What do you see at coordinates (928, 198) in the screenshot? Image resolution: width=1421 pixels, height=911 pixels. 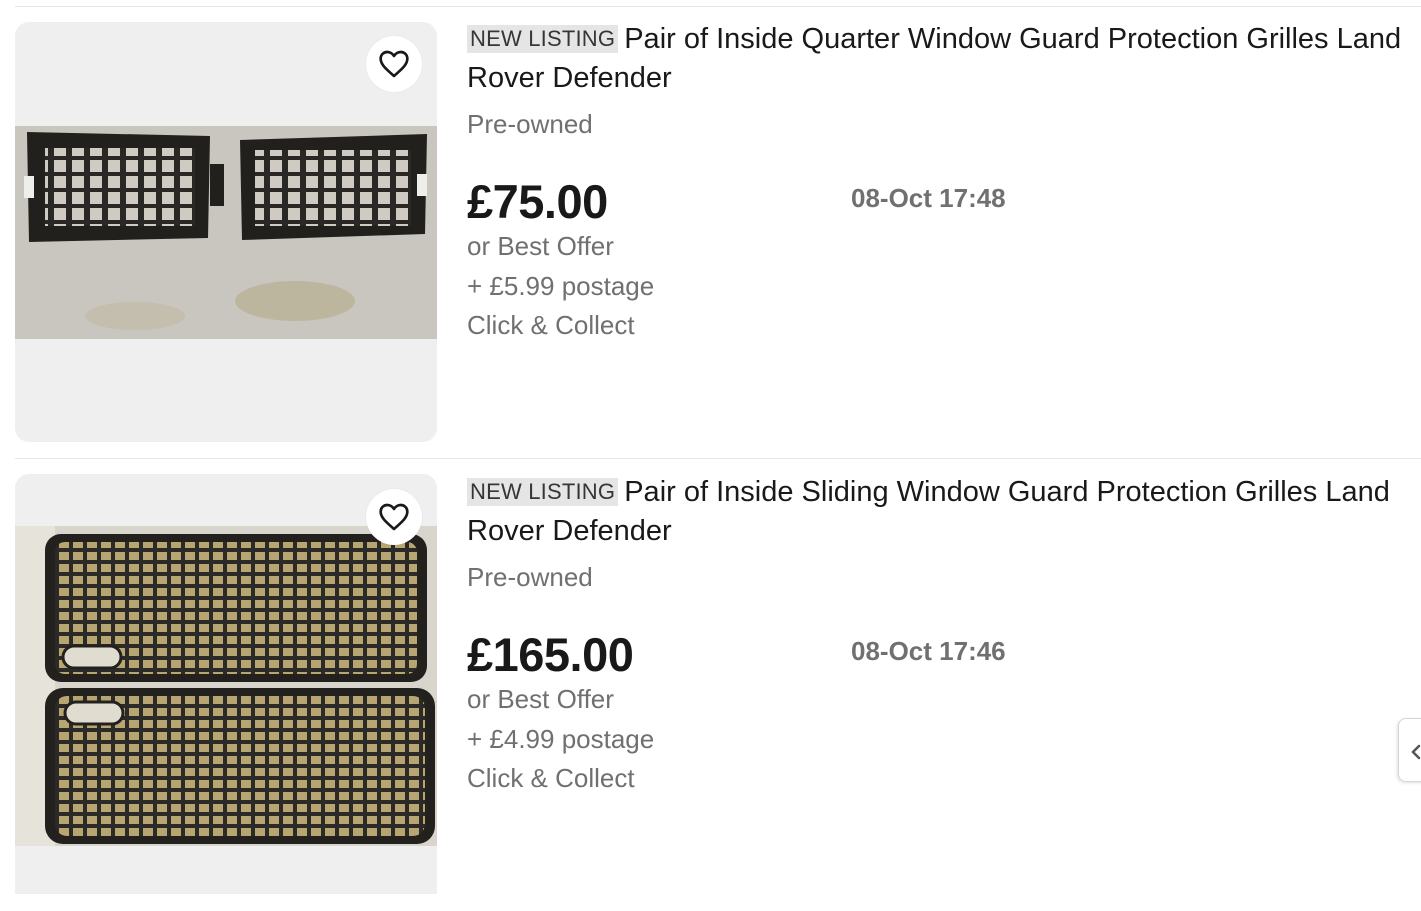 I see `listing-time: 08-Oct 17:48` at bounding box center [928, 198].